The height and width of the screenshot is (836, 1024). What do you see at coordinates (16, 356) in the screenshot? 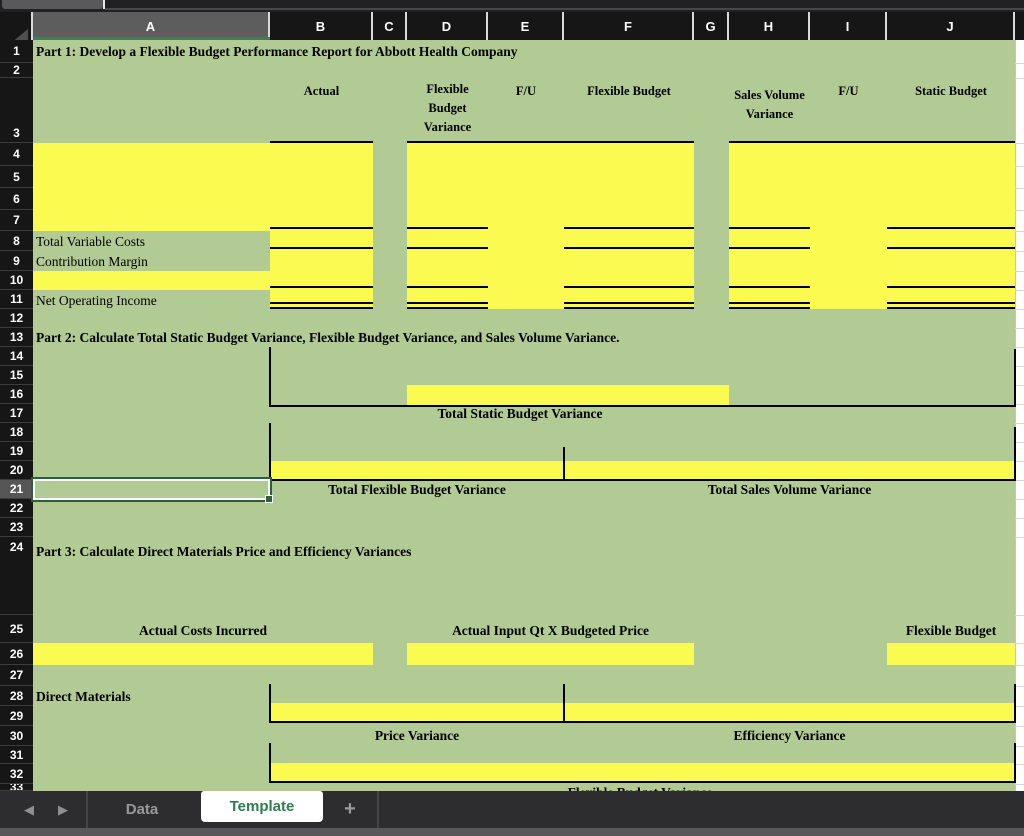
I see `row-header-14: 14` at bounding box center [16, 356].